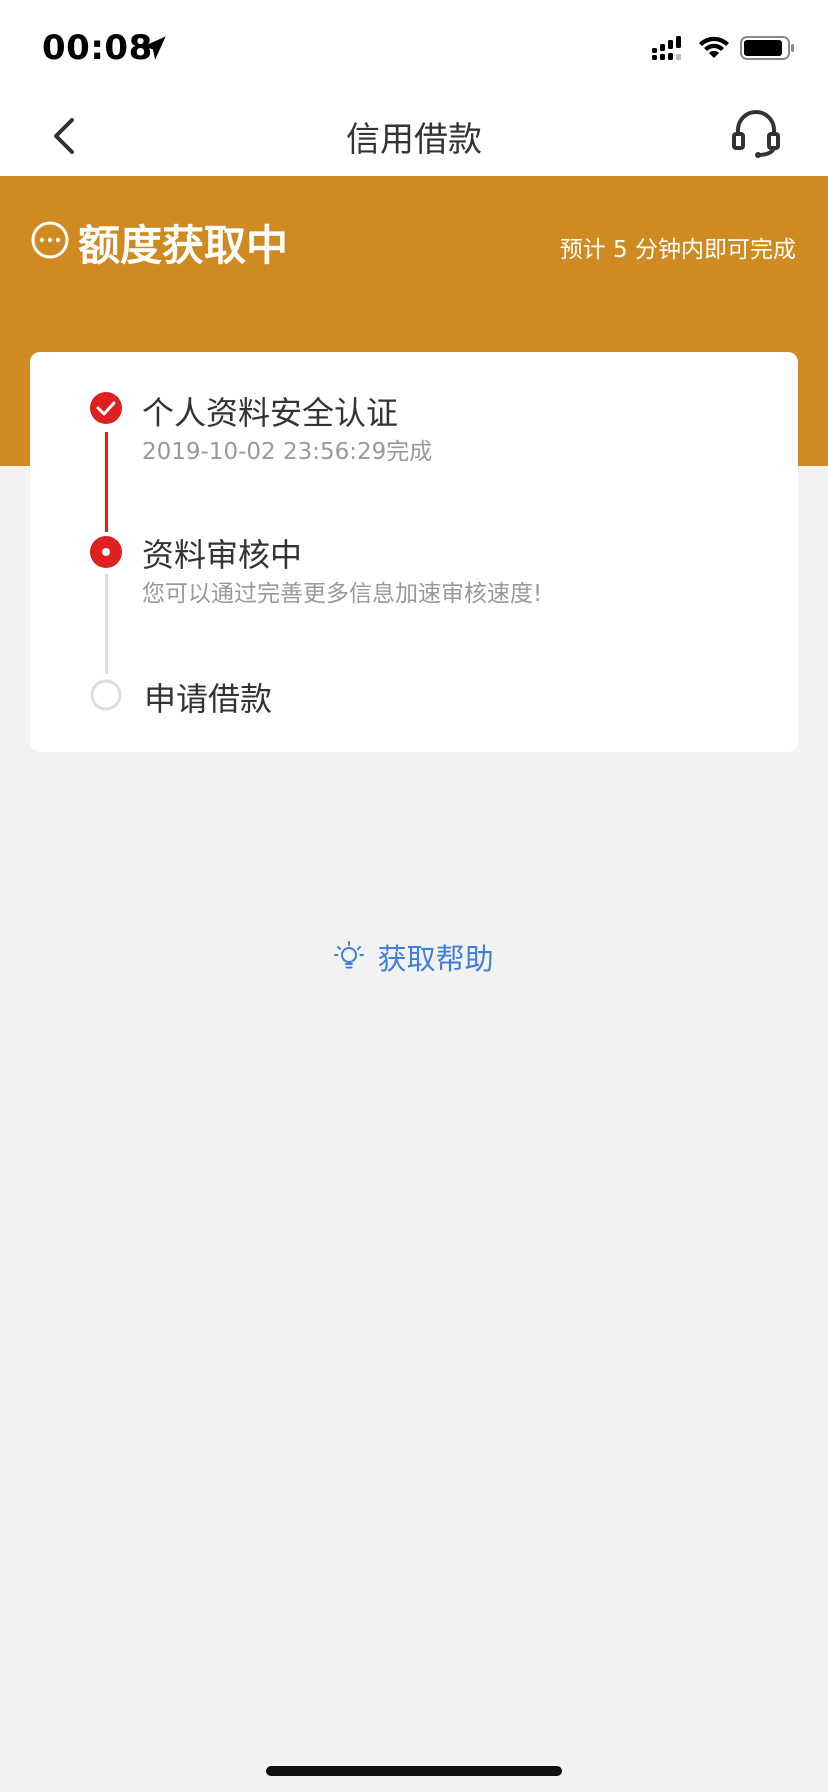  I want to click on page-title: 信用借款, so click(414, 140).